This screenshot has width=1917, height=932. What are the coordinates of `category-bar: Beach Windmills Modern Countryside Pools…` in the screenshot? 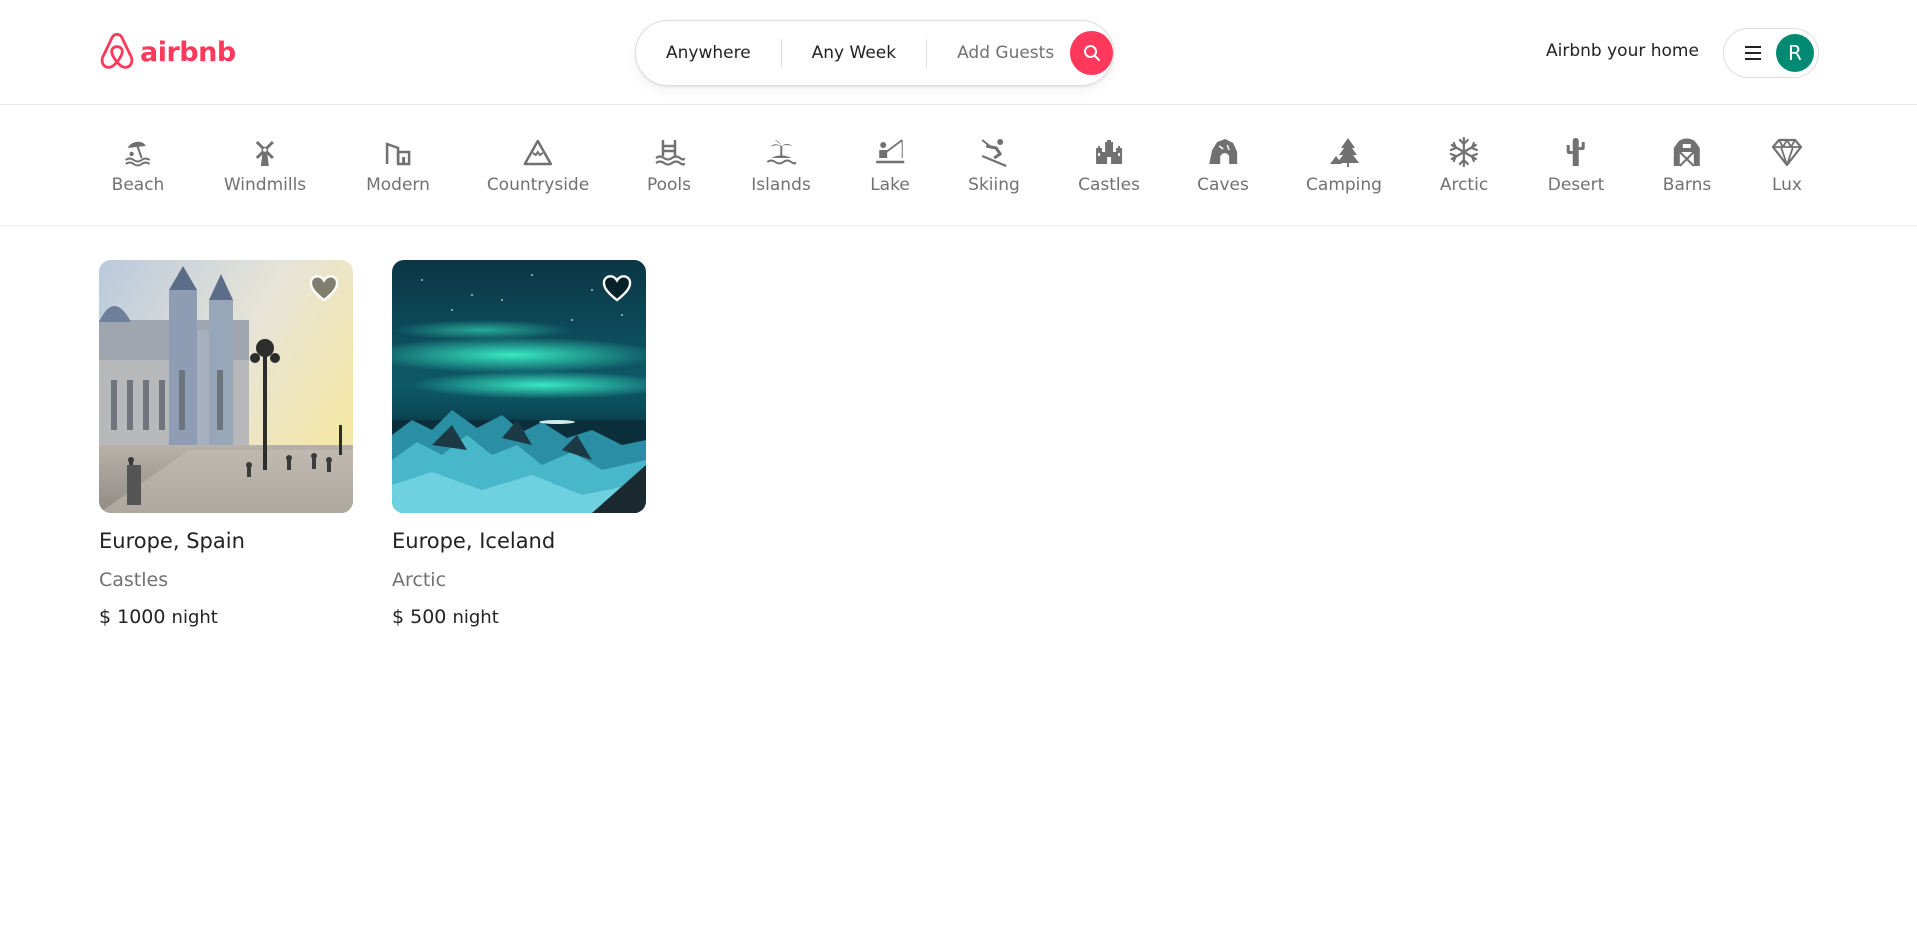 It's located at (958, 166).